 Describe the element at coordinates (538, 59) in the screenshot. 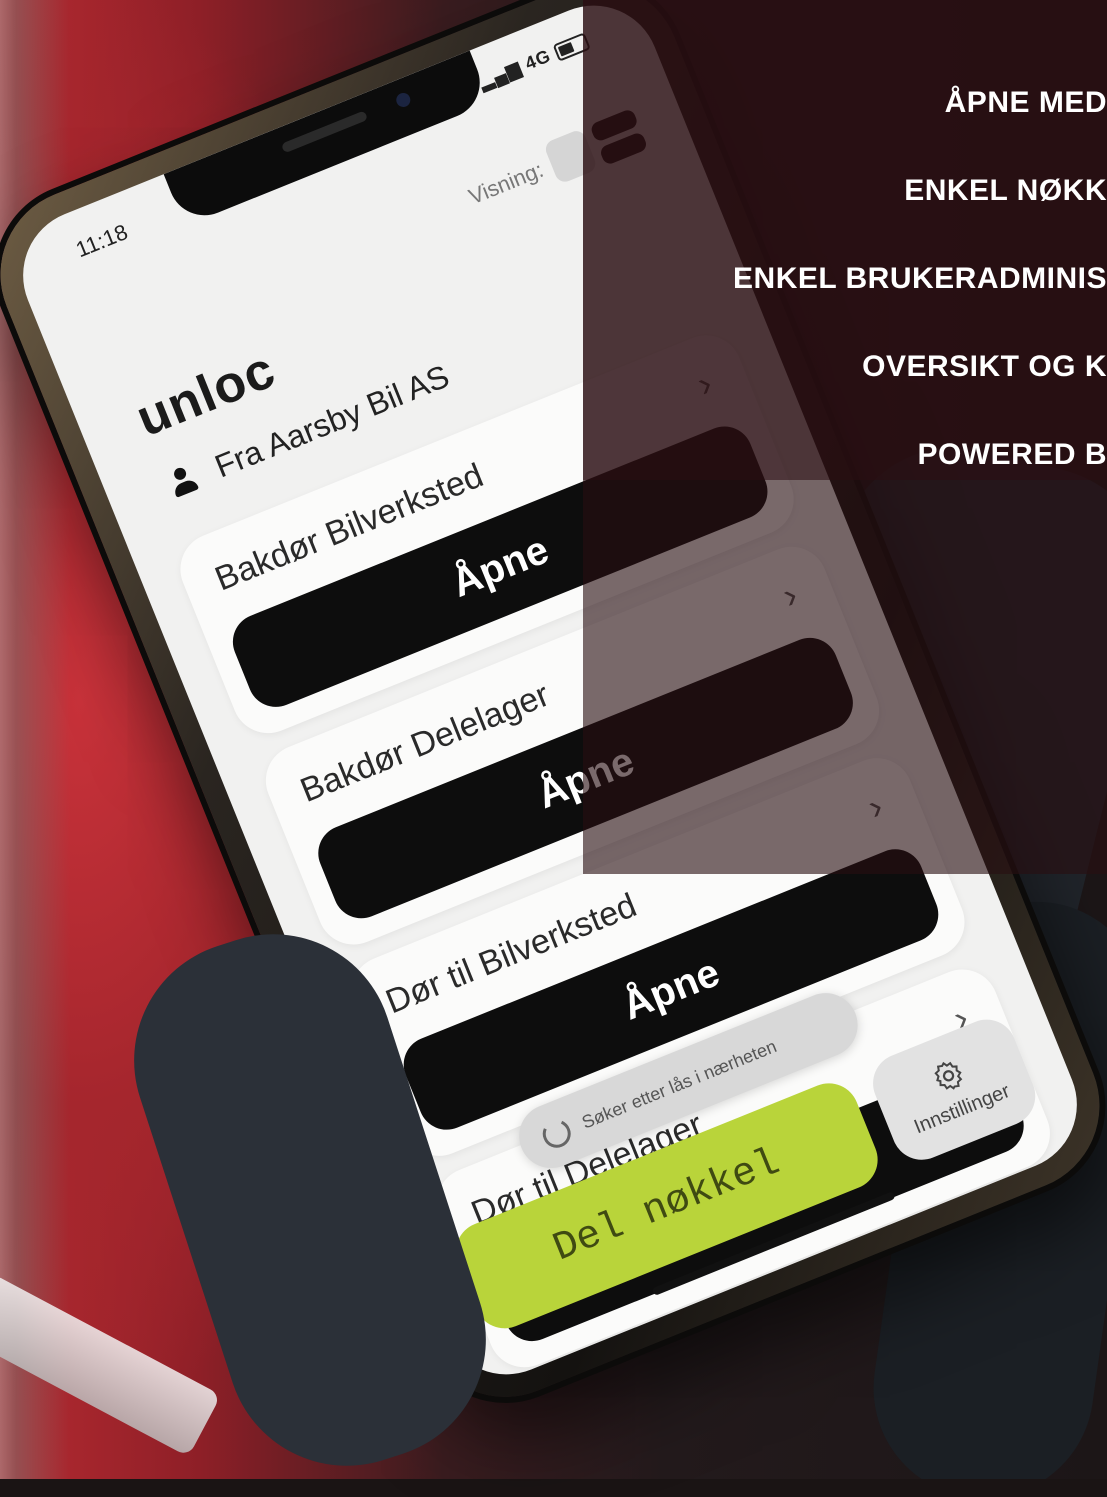

I see `network-label: 4G` at that location.